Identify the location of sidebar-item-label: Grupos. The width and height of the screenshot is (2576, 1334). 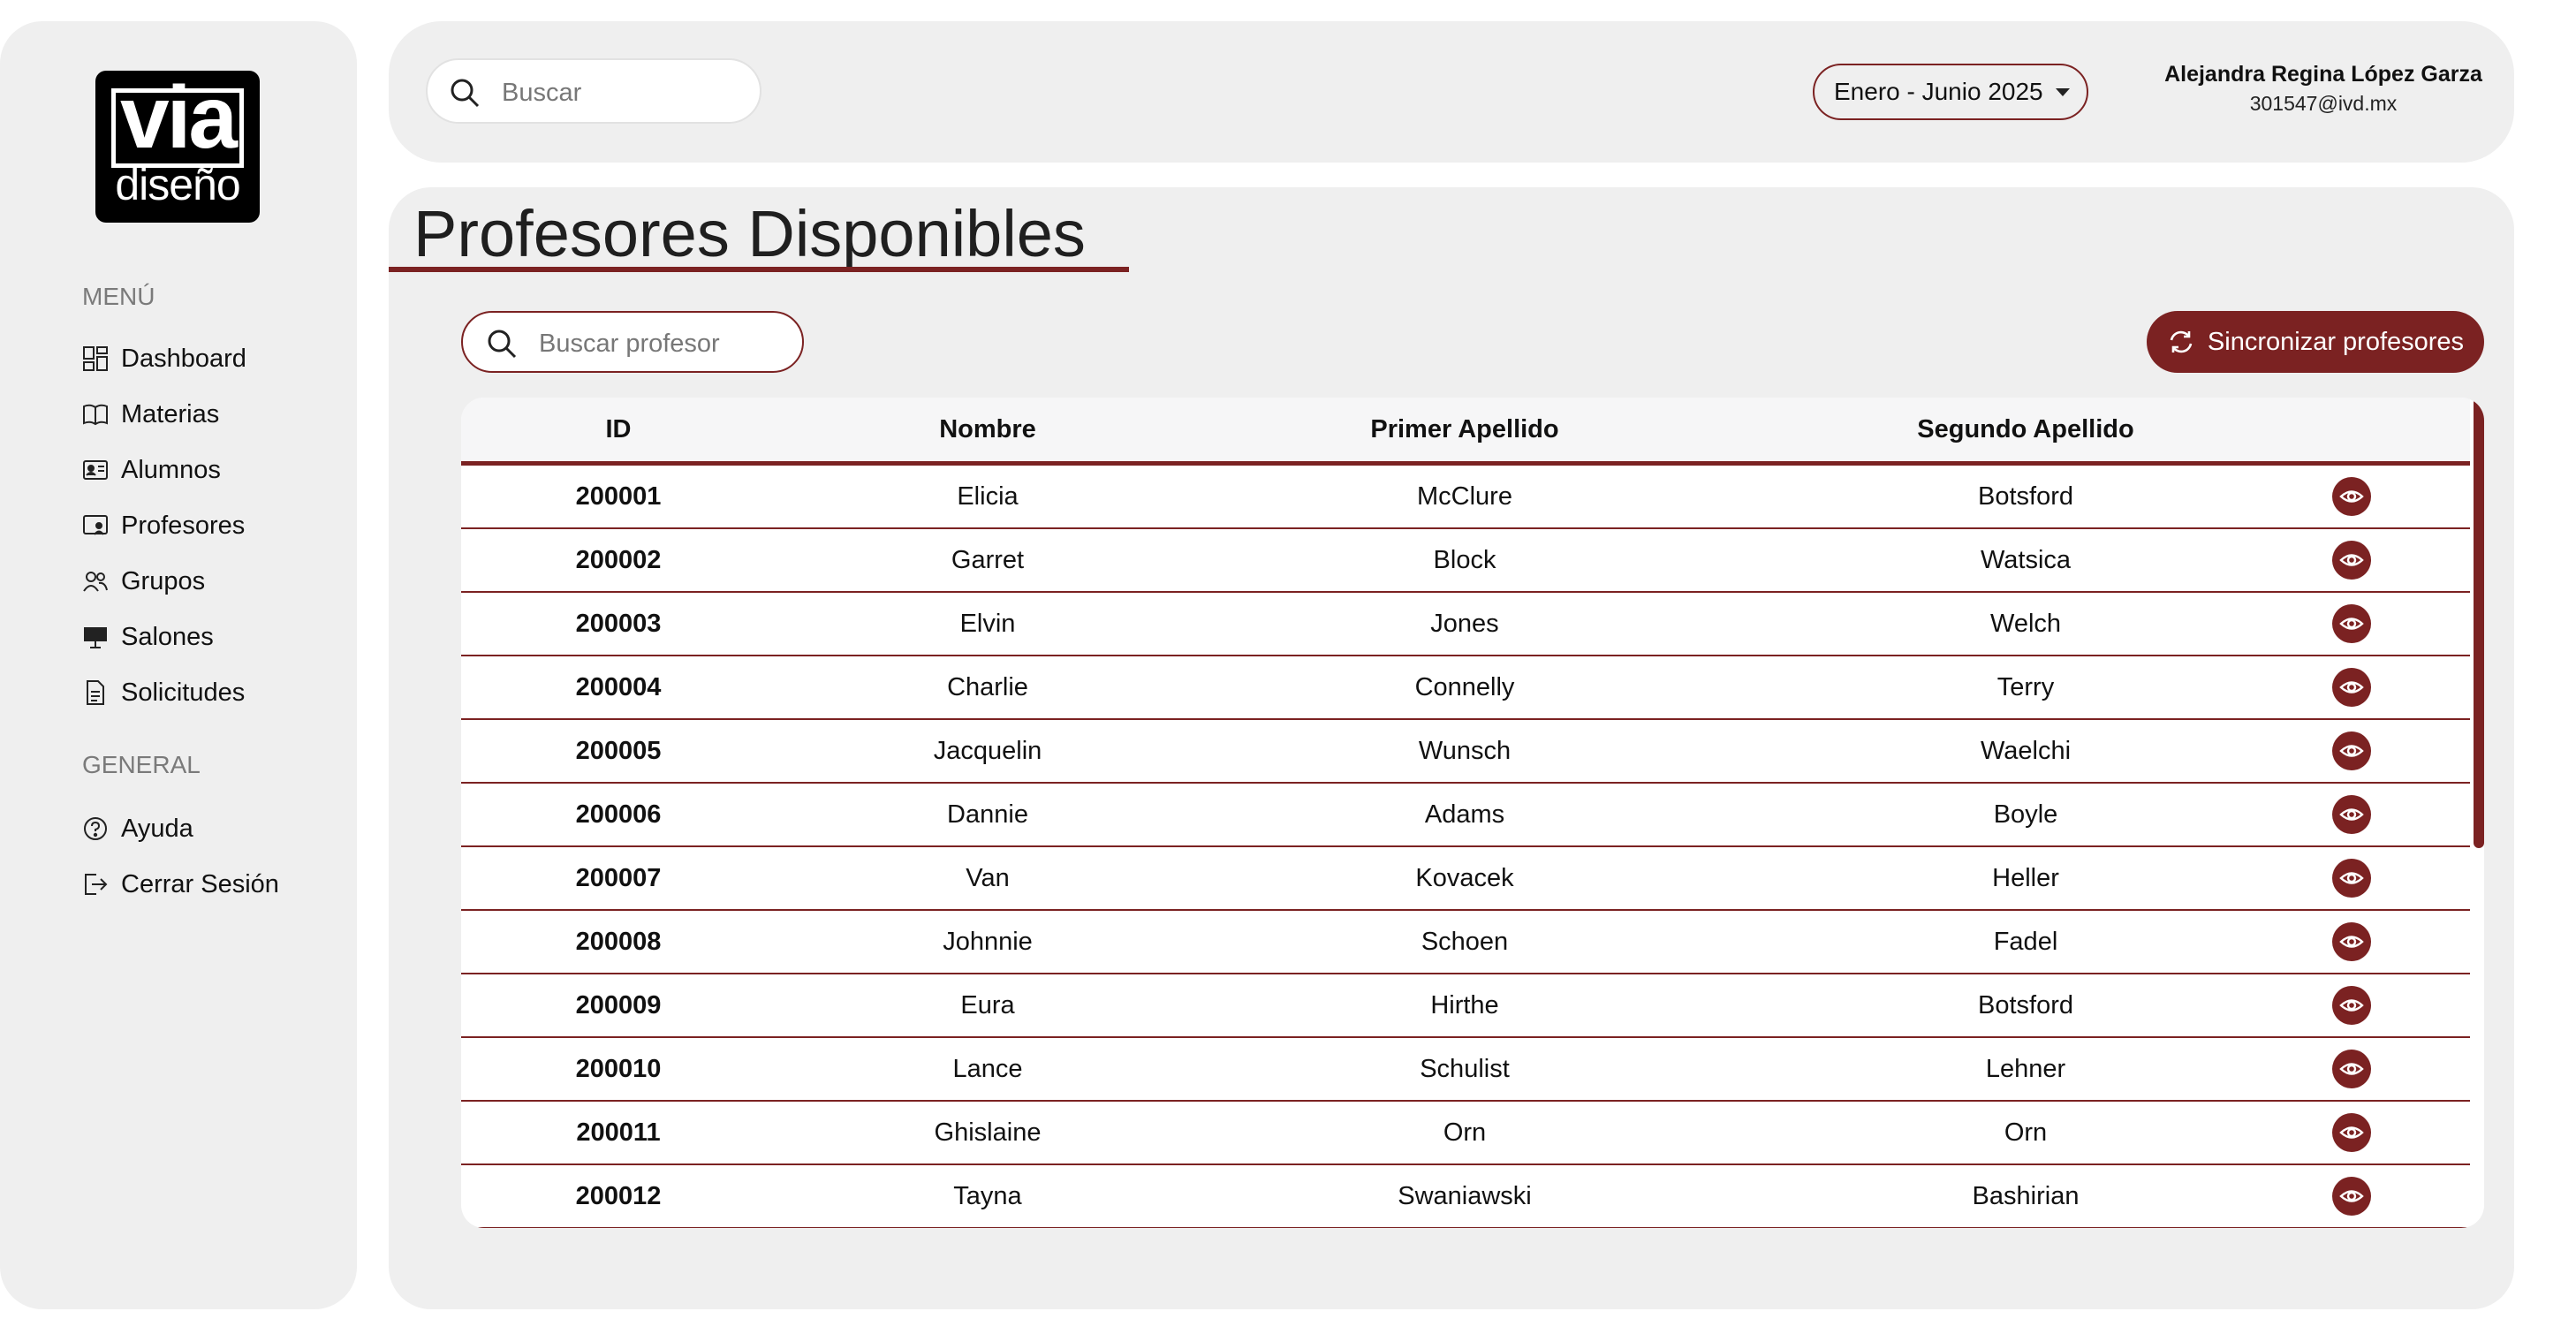
(163, 580).